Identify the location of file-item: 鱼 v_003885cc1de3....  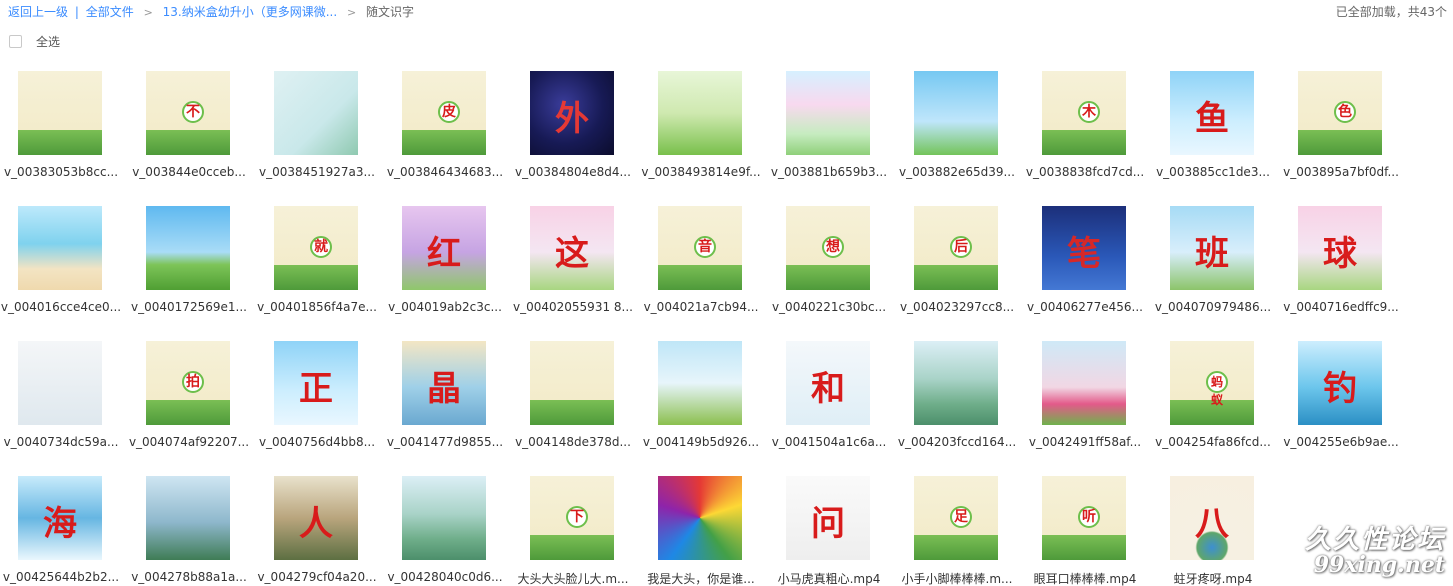
(1216, 131).